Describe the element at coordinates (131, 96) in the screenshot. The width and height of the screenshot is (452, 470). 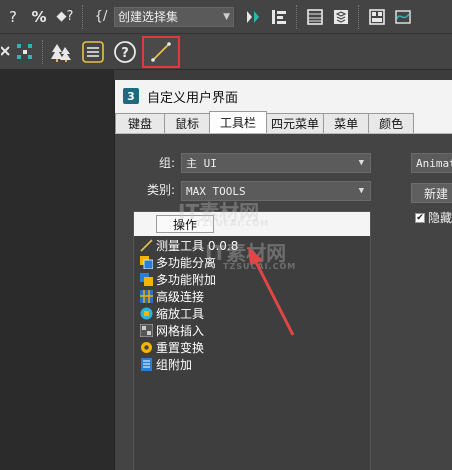
I see `app-logo-icon: 3` at that location.